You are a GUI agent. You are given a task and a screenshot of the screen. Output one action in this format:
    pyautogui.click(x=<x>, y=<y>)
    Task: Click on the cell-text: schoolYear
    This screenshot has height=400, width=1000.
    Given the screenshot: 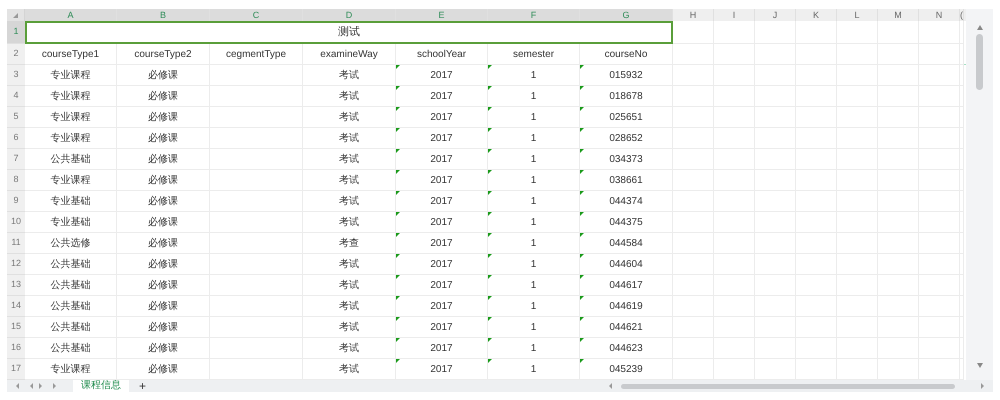 What is the action you would take?
    pyautogui.click(x=441, y=55)
    